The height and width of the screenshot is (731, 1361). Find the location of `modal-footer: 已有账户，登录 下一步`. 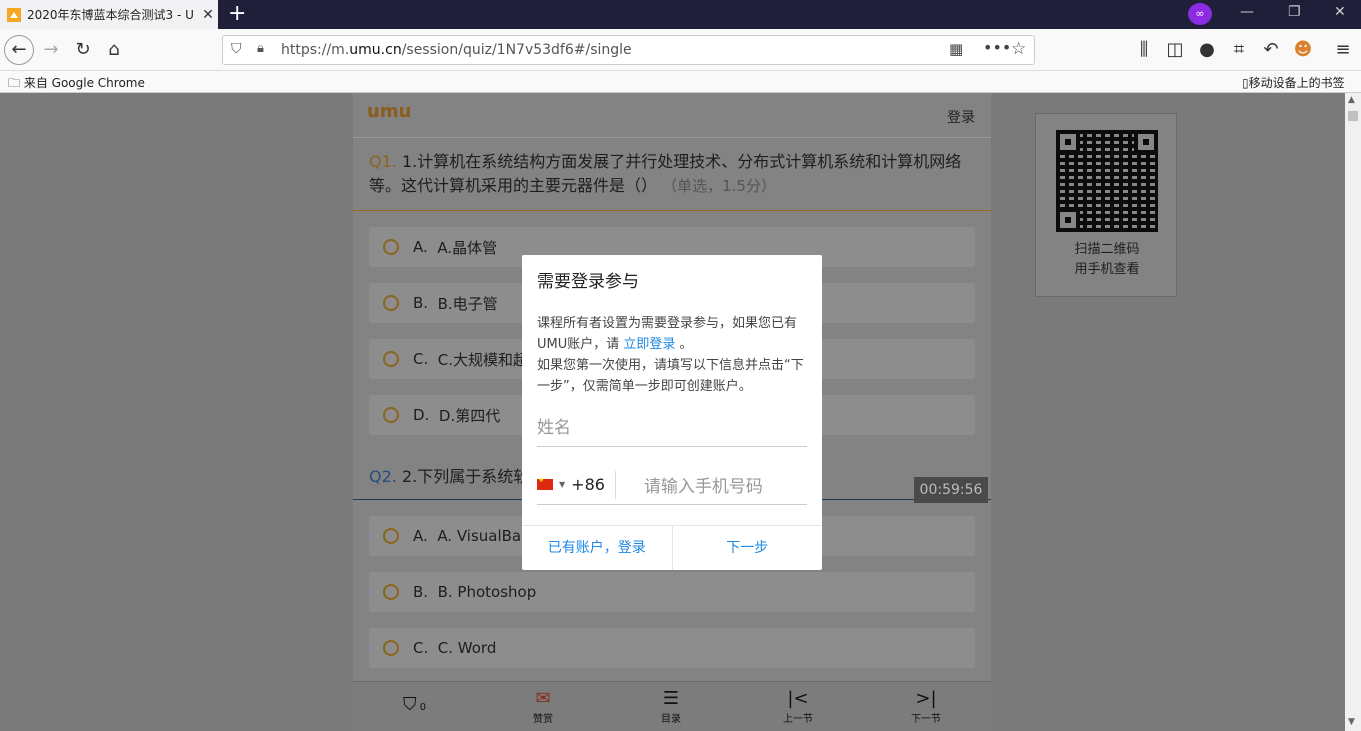

modal-footer: 已有账户，登录 下一步 is located at coordinates (672, 547).